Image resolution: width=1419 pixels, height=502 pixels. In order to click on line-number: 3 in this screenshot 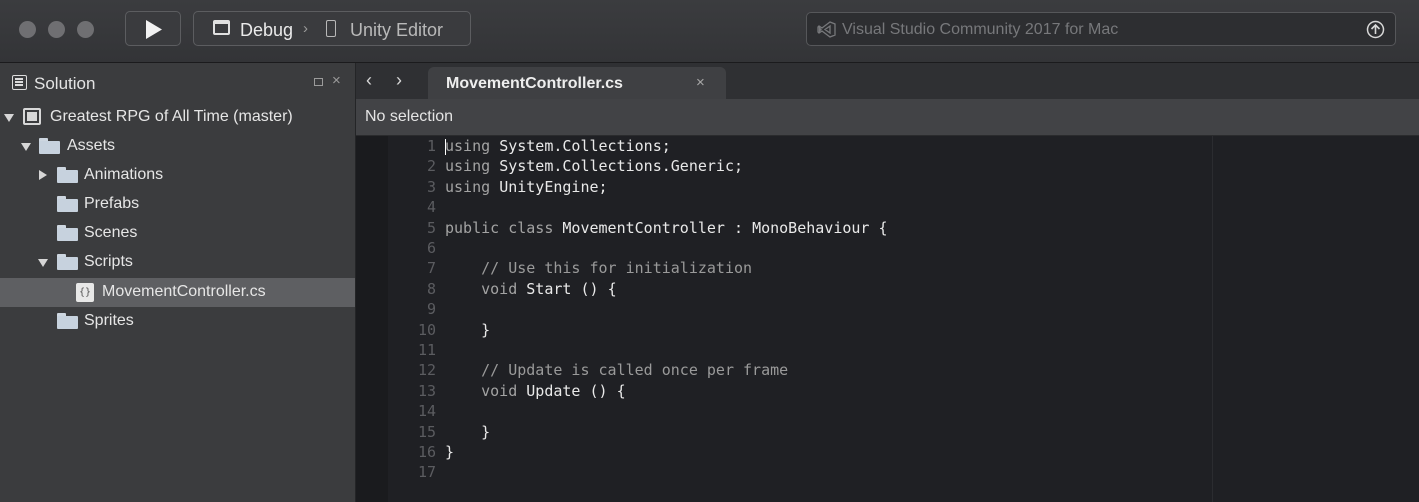, I will do `click(431, 186)`.